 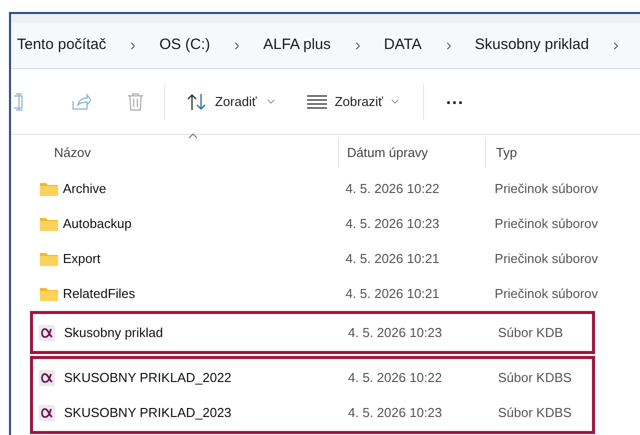 I want to click on file-name: Archive, so click(x=204, y=188).